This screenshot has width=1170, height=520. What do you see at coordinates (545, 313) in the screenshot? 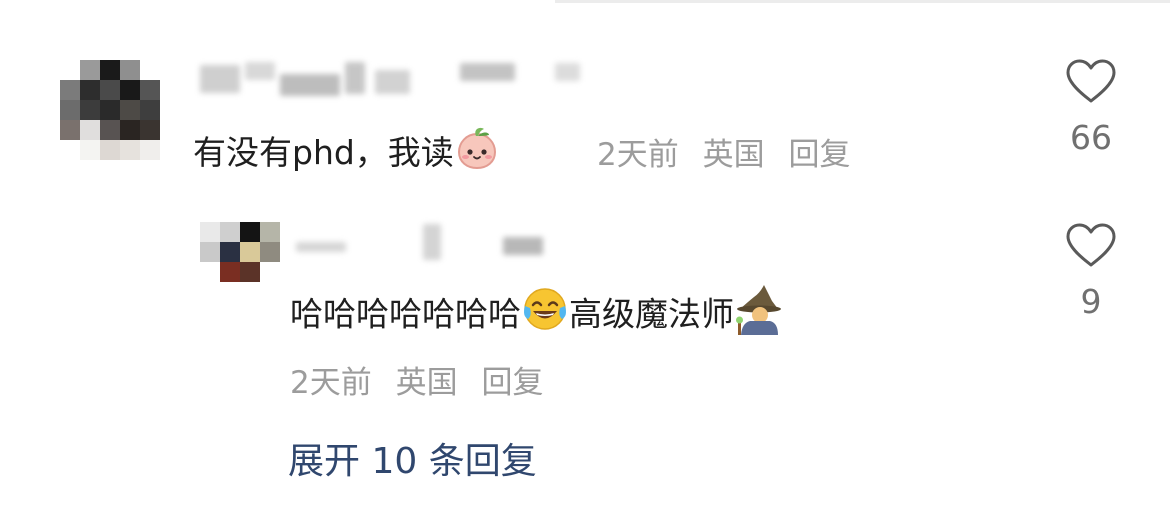
I see `tears-of-joy-emoji` at bounding box center [545, 313].